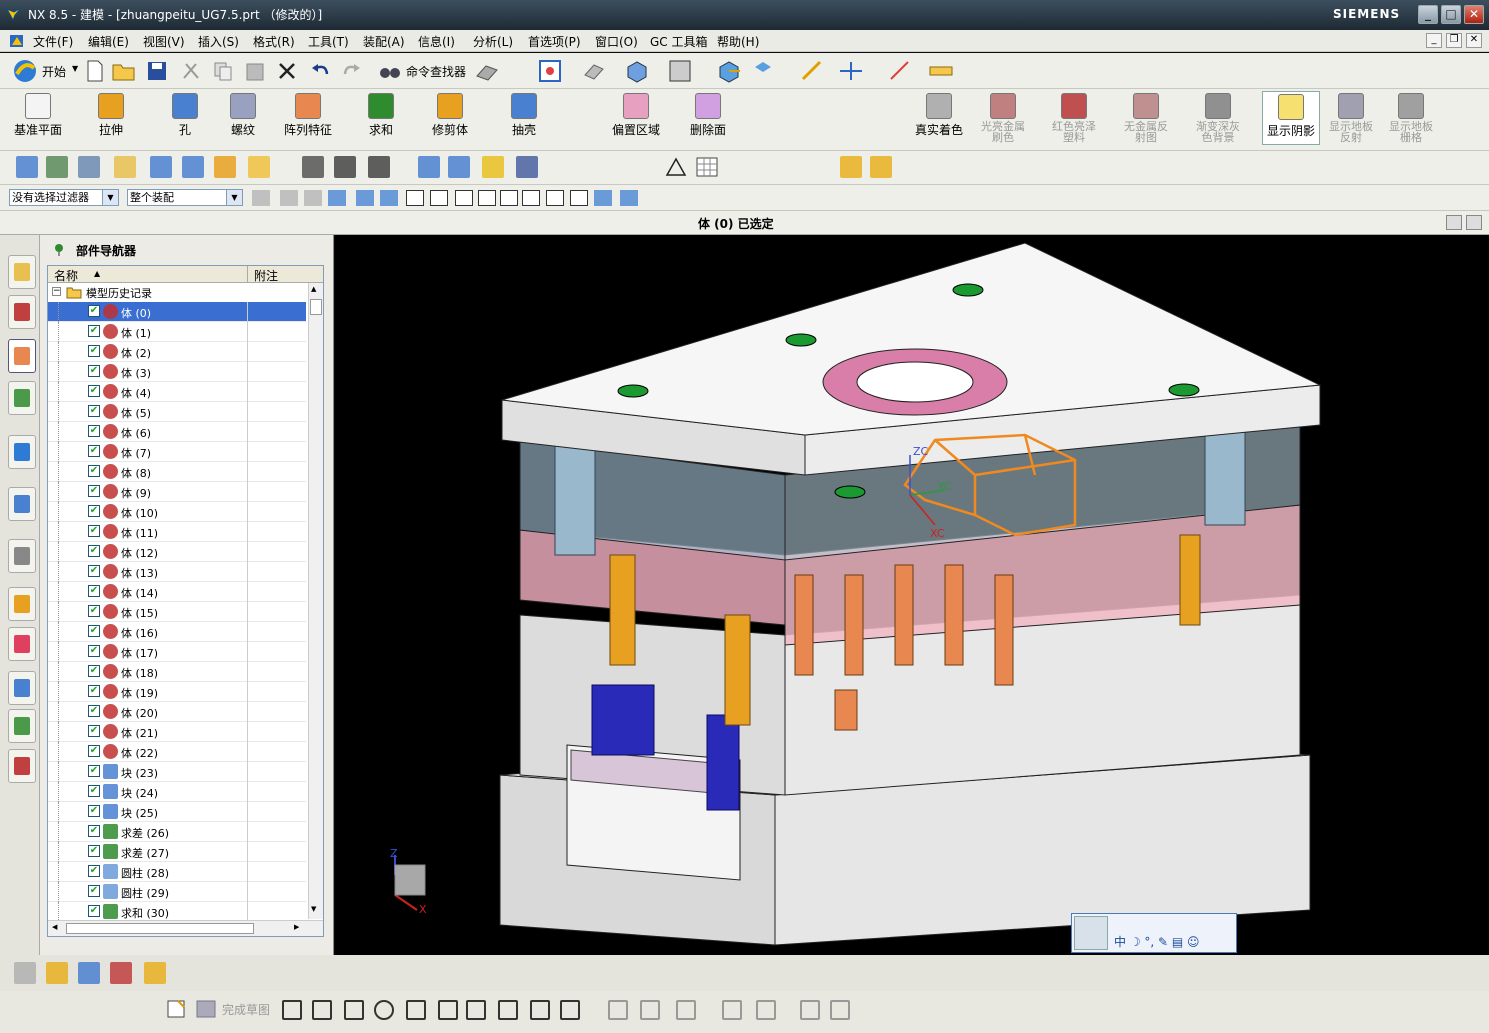 The height and width of the screenshot is (1033, 1489). What do you see at coordinates (939, 115) in the screenshot?
I see `tool-button-10: 真实着色` at bounding box center [939, 115].